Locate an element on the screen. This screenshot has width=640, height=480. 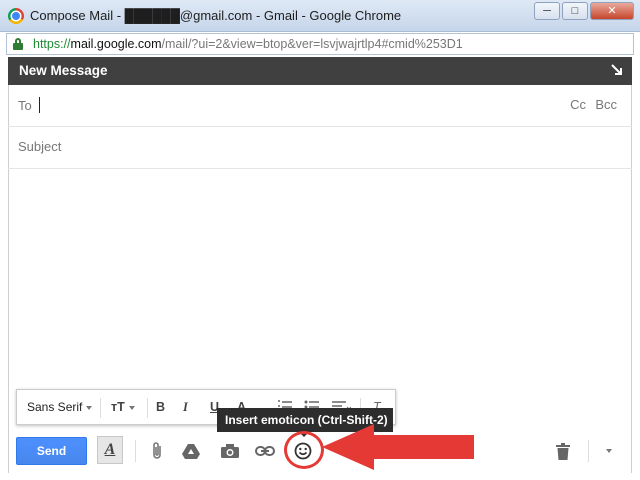
maximize-button: □ is located at coordinates (575, 11).